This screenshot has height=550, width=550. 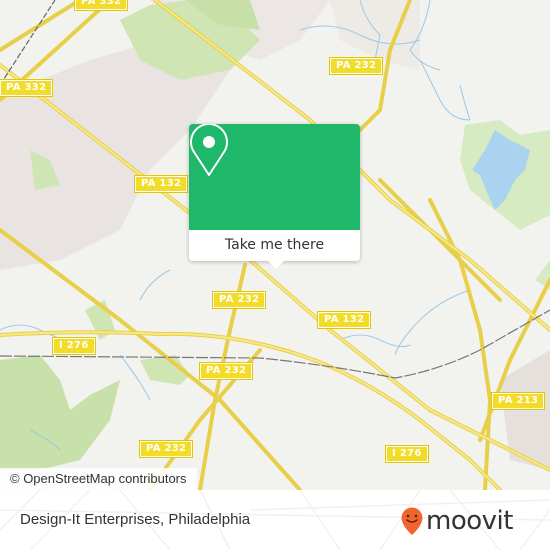 I want to click on moovit-logo: moovit, so click(x=456, y=521).